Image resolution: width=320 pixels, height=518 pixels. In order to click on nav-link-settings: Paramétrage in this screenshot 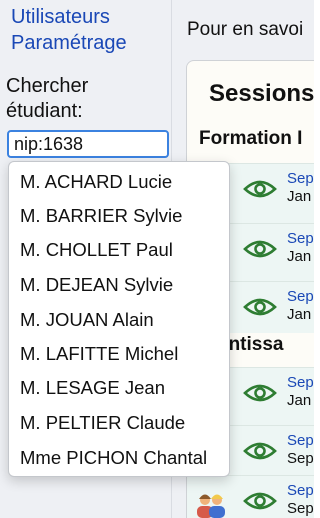, I will do `click(69, 43)`.